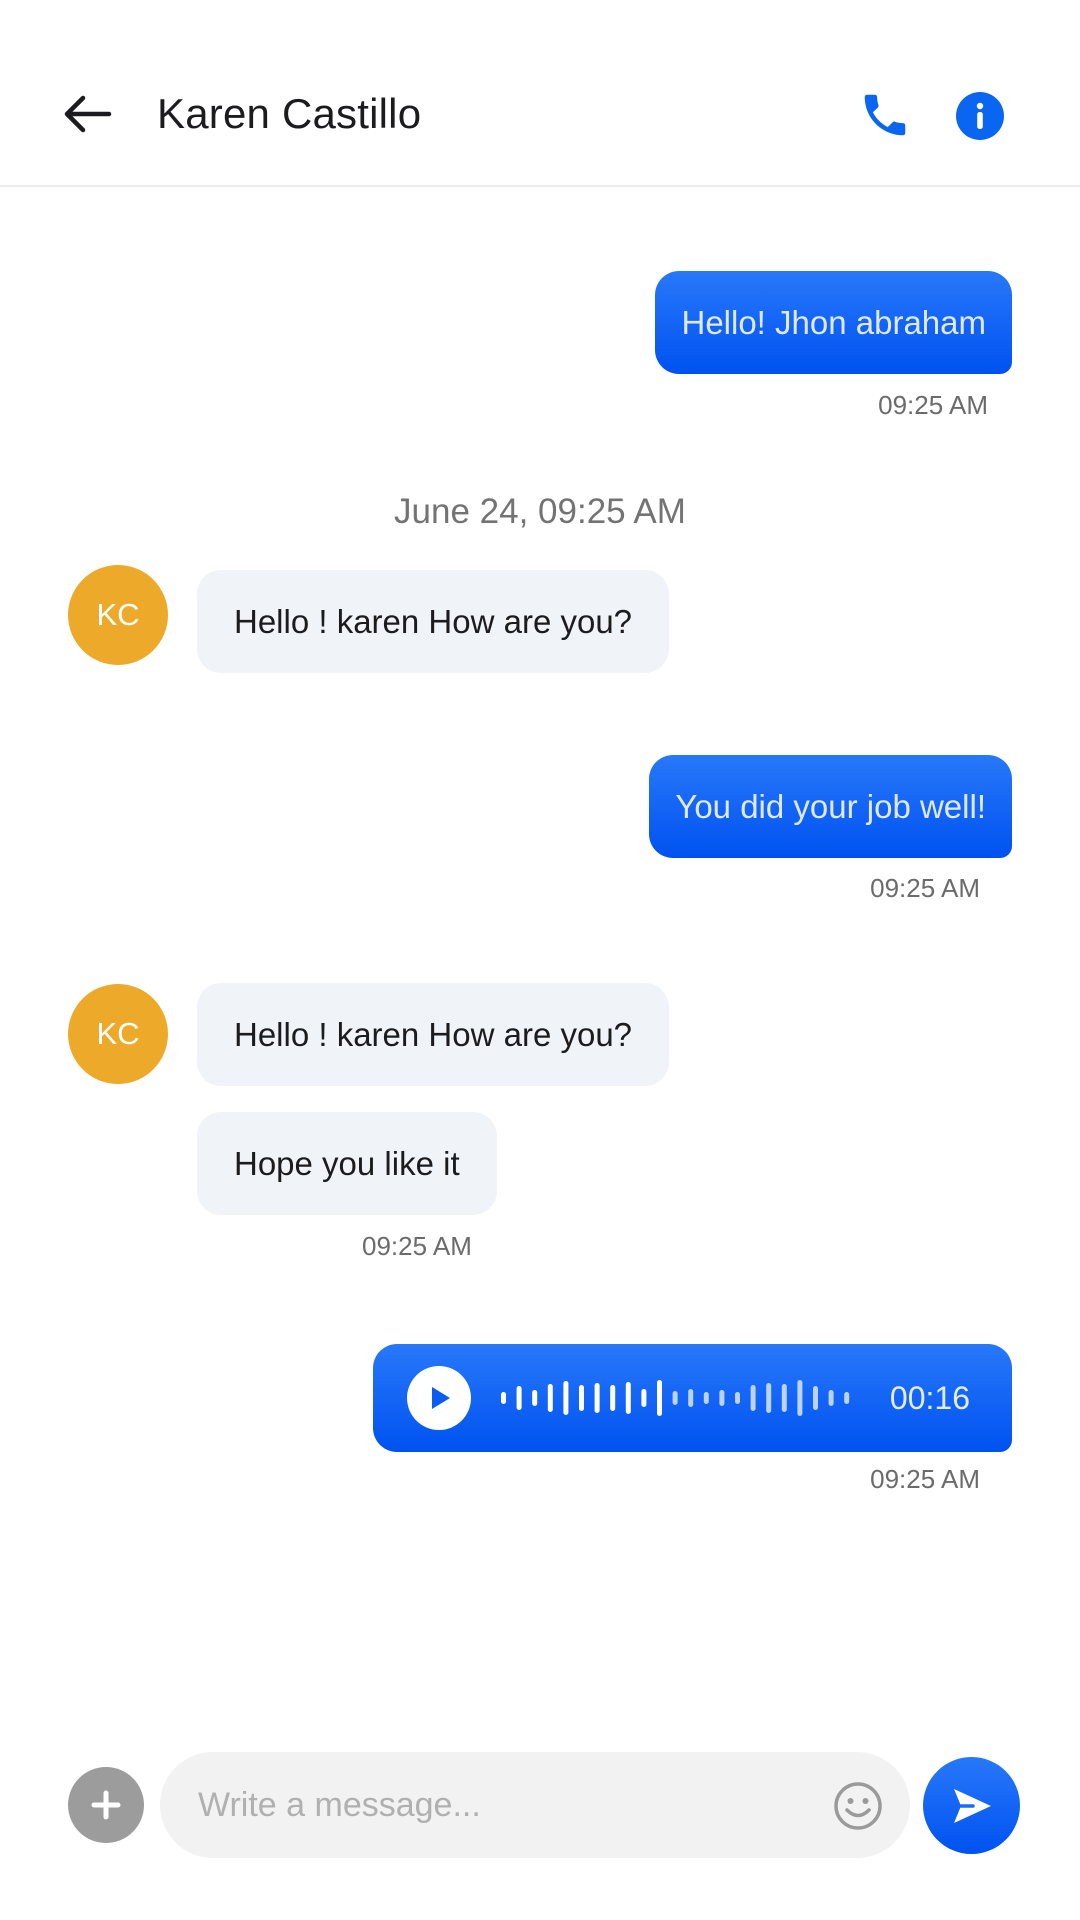  Describe the element at coordinates (929, 1397) in the screenshot. I see `voice-duration: 00:16` at that location.